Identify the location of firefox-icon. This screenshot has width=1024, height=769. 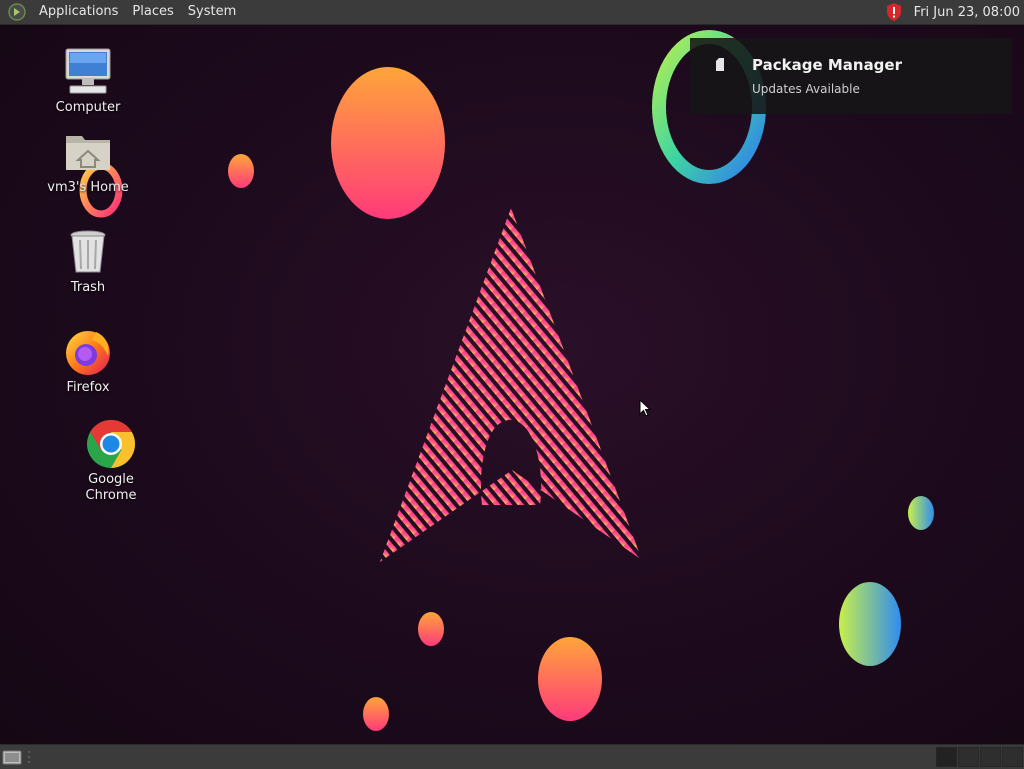
(88, 353).